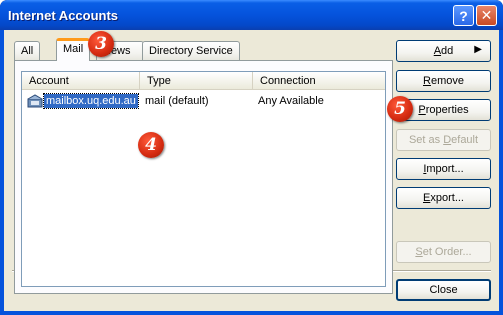 Image resolution: width=503 pixels, height=315 pixels. What do you see at coordinates (63, 15) in the screenshot?
I see `window-title: Internet Accounts` at bounding box center [63, 15].